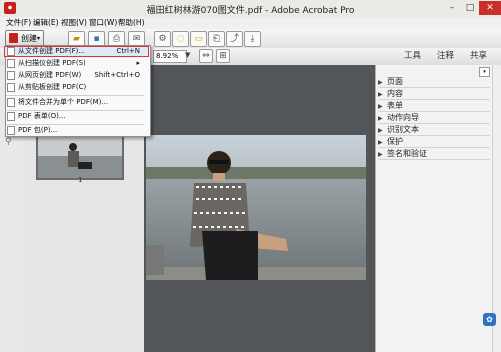 This screenshot has width=501, height=352. What do you see at coordinates (223, 56) in the screenshot?
I see `fit-page-icon: ⊞` at bounding box center [223, 56].